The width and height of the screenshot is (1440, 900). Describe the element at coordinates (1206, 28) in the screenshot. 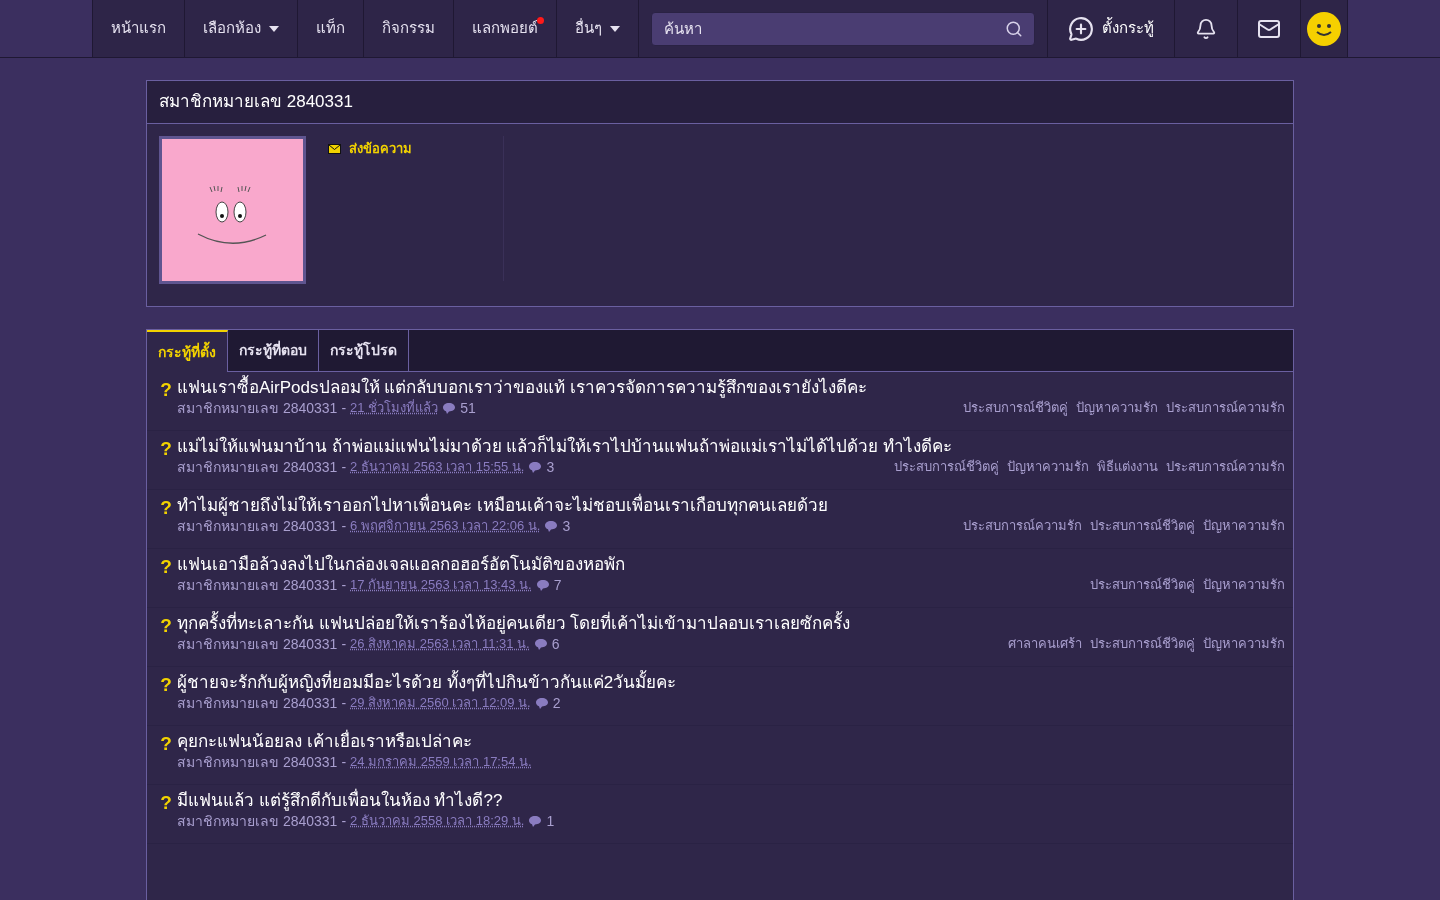

I see `bell-icon` at that location.